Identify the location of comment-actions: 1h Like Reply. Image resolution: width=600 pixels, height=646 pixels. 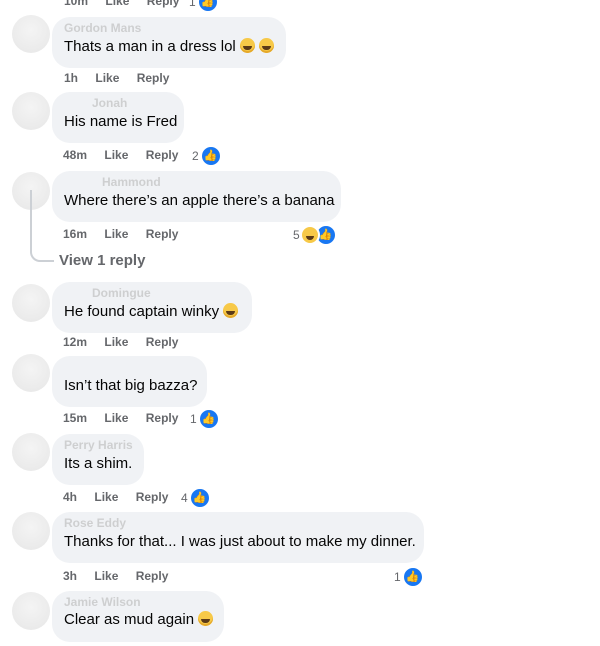
(123, 78).